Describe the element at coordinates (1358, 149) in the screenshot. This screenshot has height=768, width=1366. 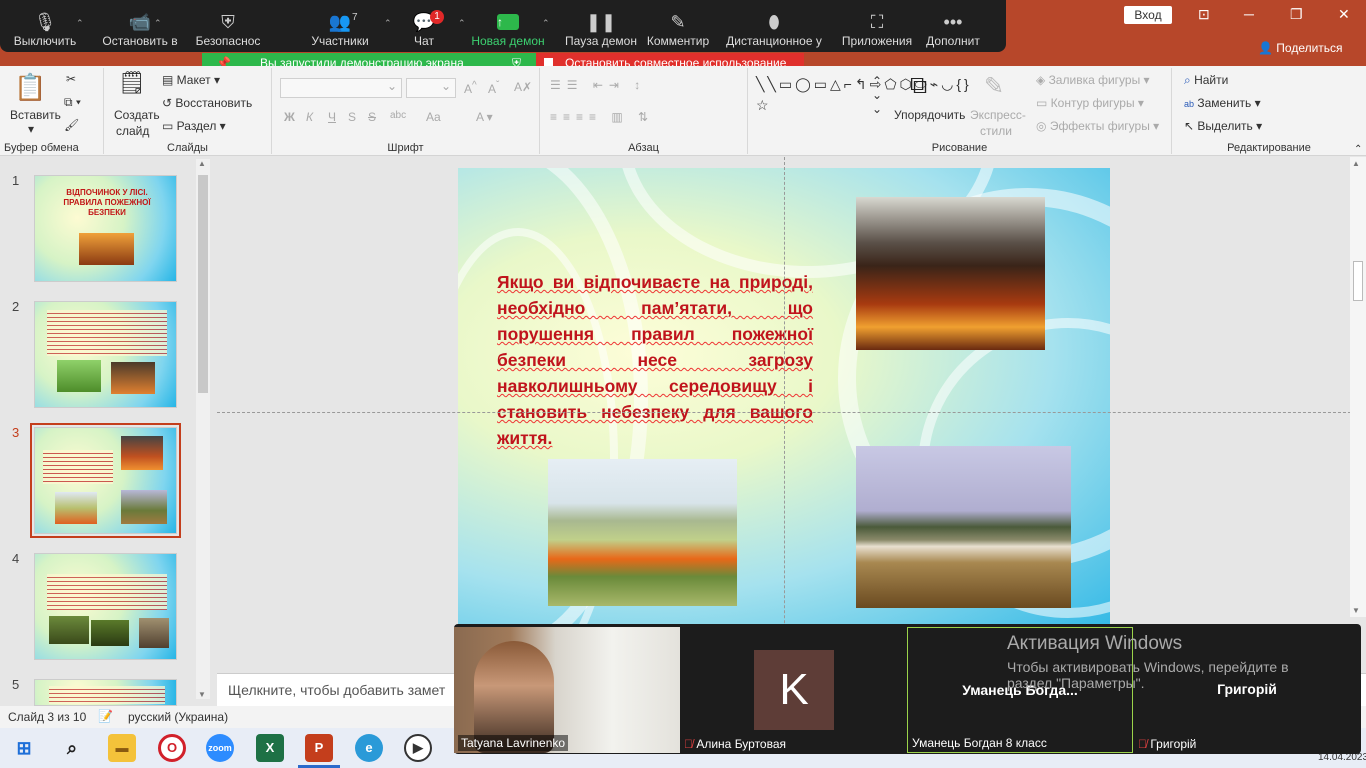
I see `collapse-ribbon-icon: ⌃` at that location.